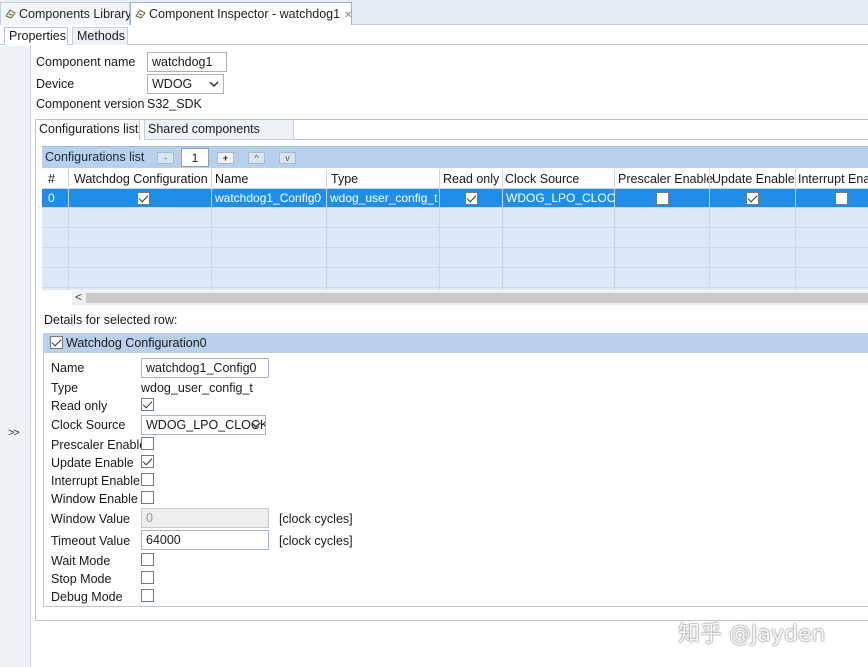  Describe the element at coordinates (81, 579) in the screenshot. I see `detail-stop-mode-label: Stop Mode` at that location.